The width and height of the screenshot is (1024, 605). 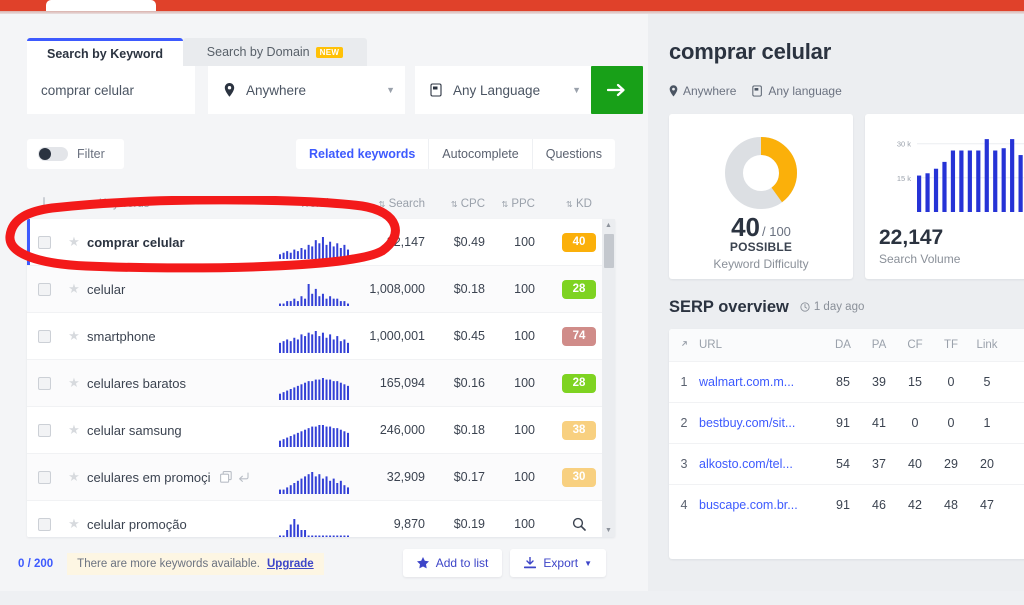 What do you see at coordinates (711, 345) in the screenshot?
I see `serp-column-url: URL` at bounding box center [711, 345].